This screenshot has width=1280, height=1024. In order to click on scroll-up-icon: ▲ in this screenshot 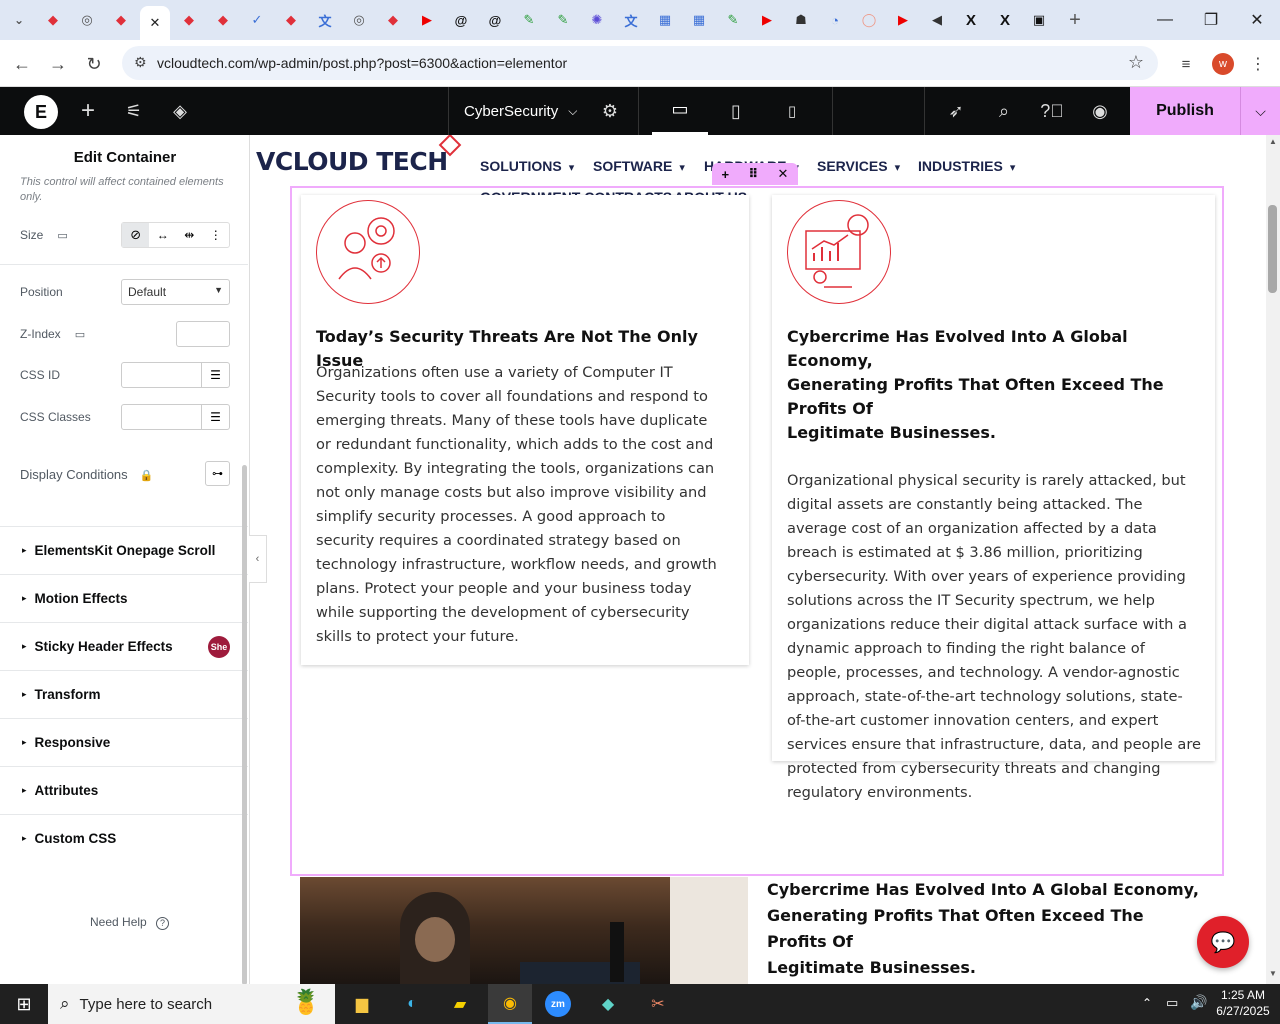, I will do `click(1273, 141)`.